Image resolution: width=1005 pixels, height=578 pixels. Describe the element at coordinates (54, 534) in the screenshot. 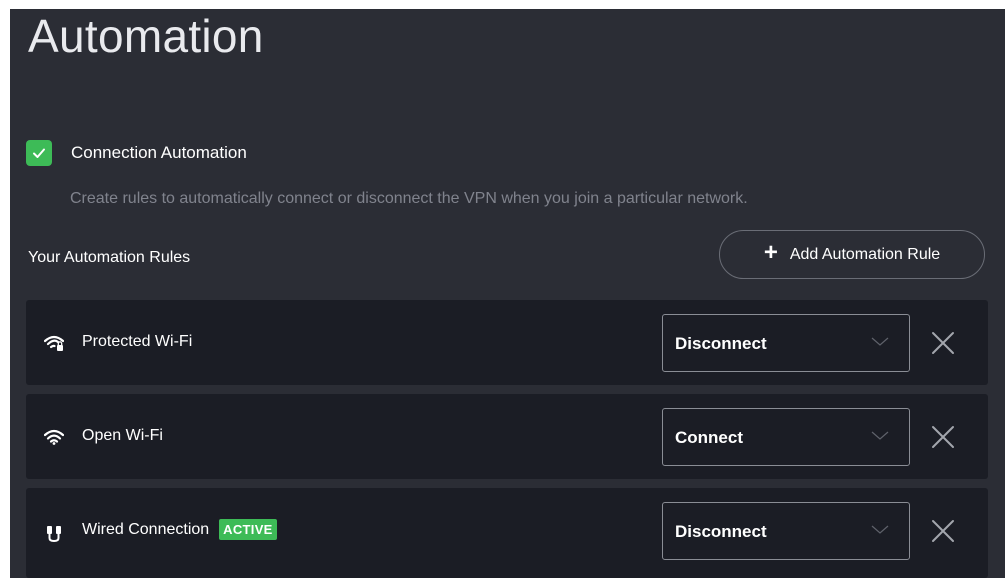

I see `ethernet-icon` at that location.